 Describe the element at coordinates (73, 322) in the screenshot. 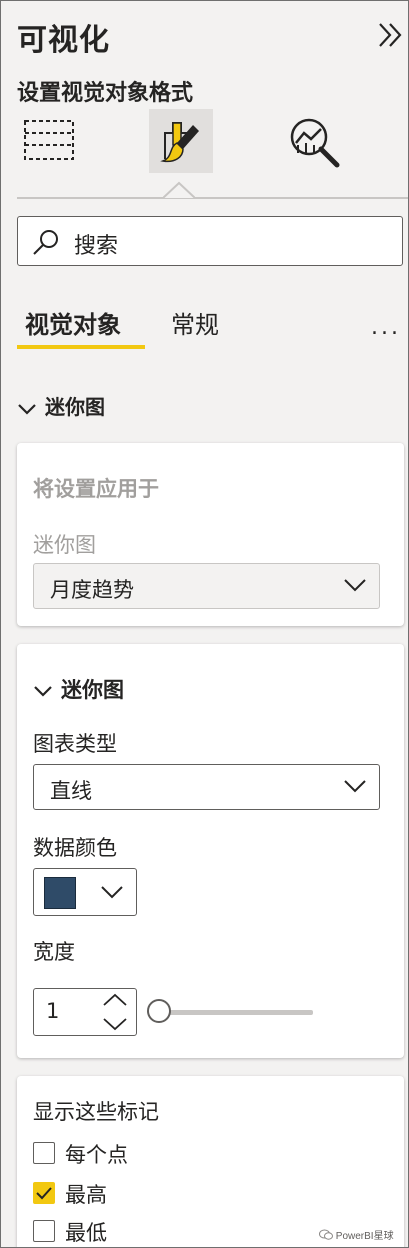

I see `tab-visual: 视觉对象` at that location.